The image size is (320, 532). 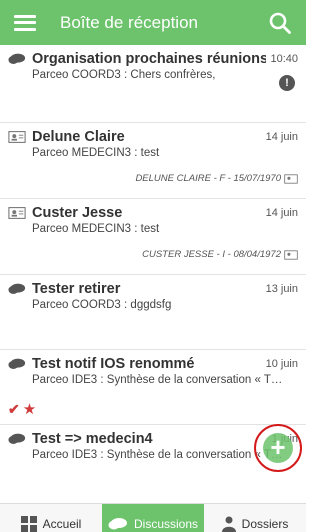 I want to click on conversation-date: 13 juin, so click(x=281, y=289).